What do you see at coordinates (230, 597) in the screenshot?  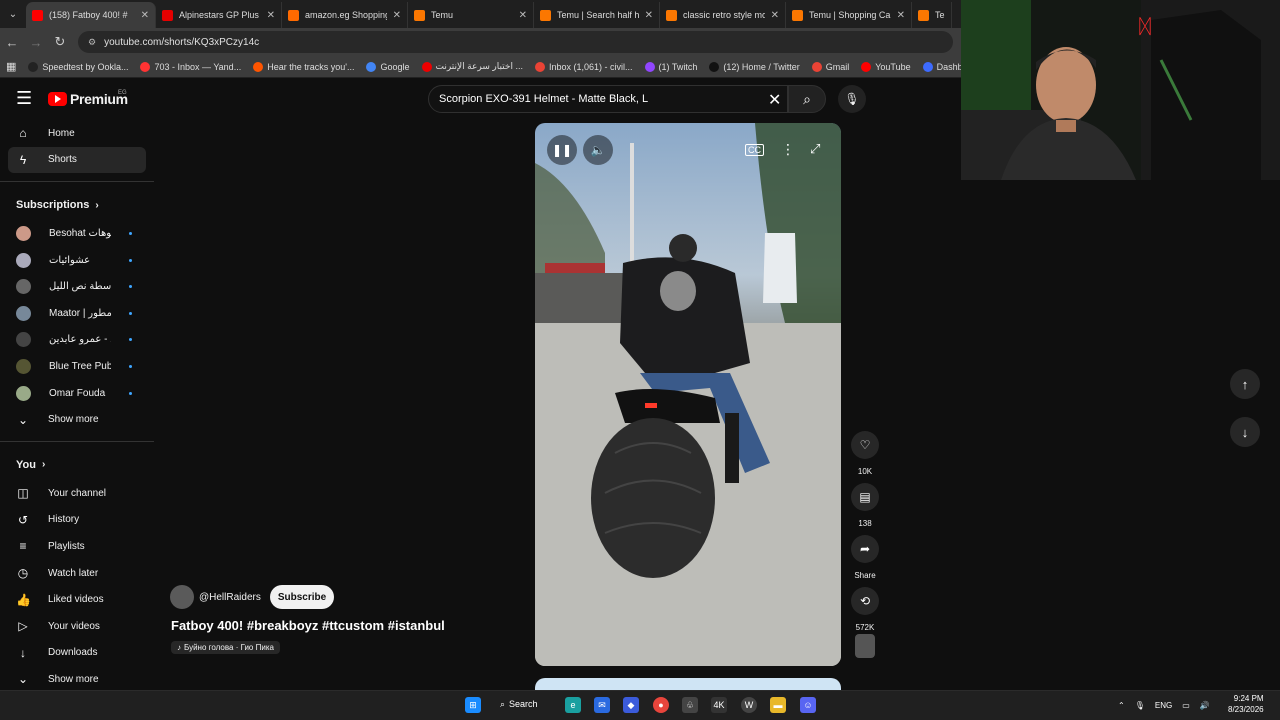 I see `channel-name: @HellRaiders` at bounding box center [230, 597].